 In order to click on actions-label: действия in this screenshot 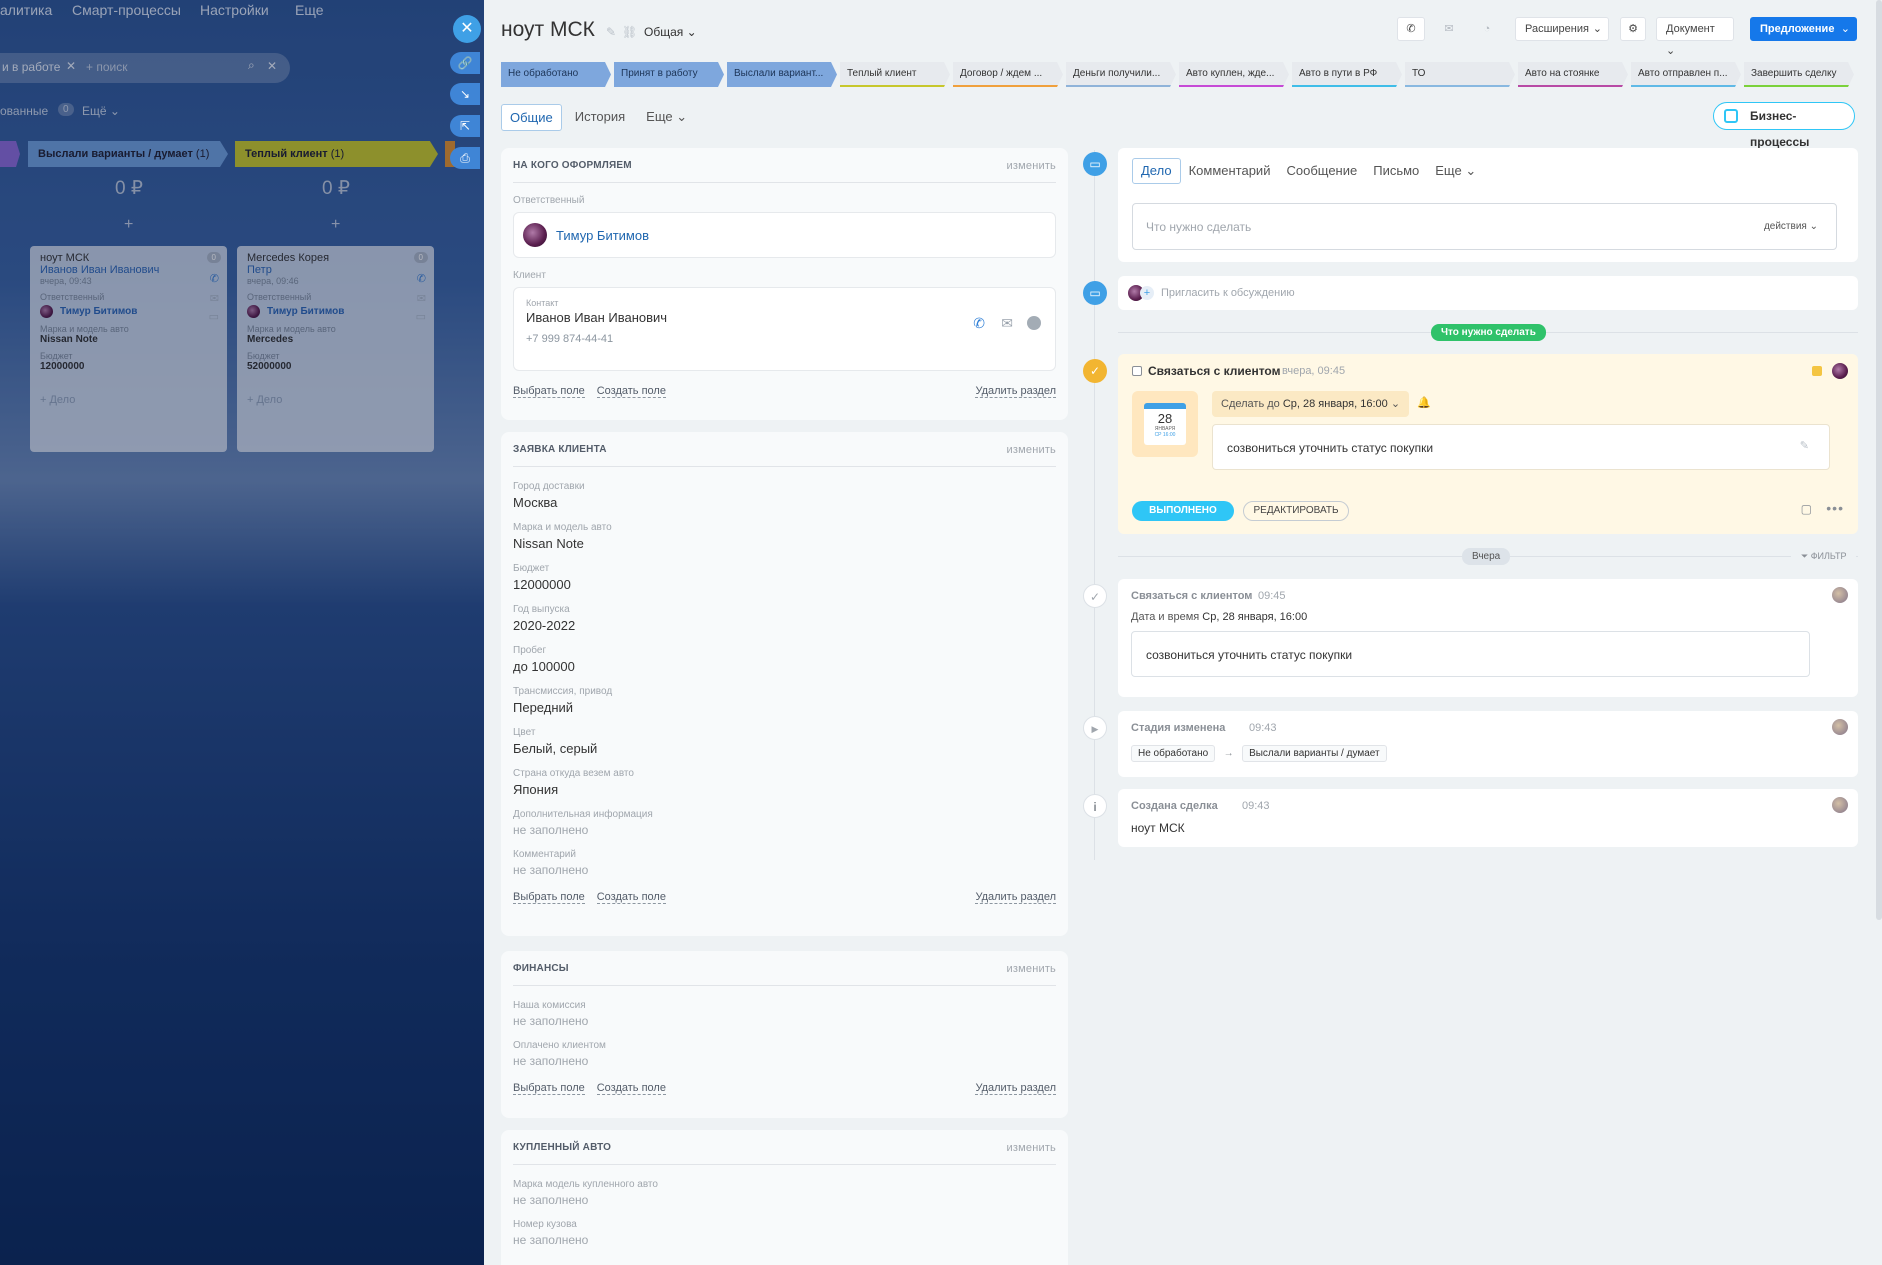, I will do `click(1785, 226)`.